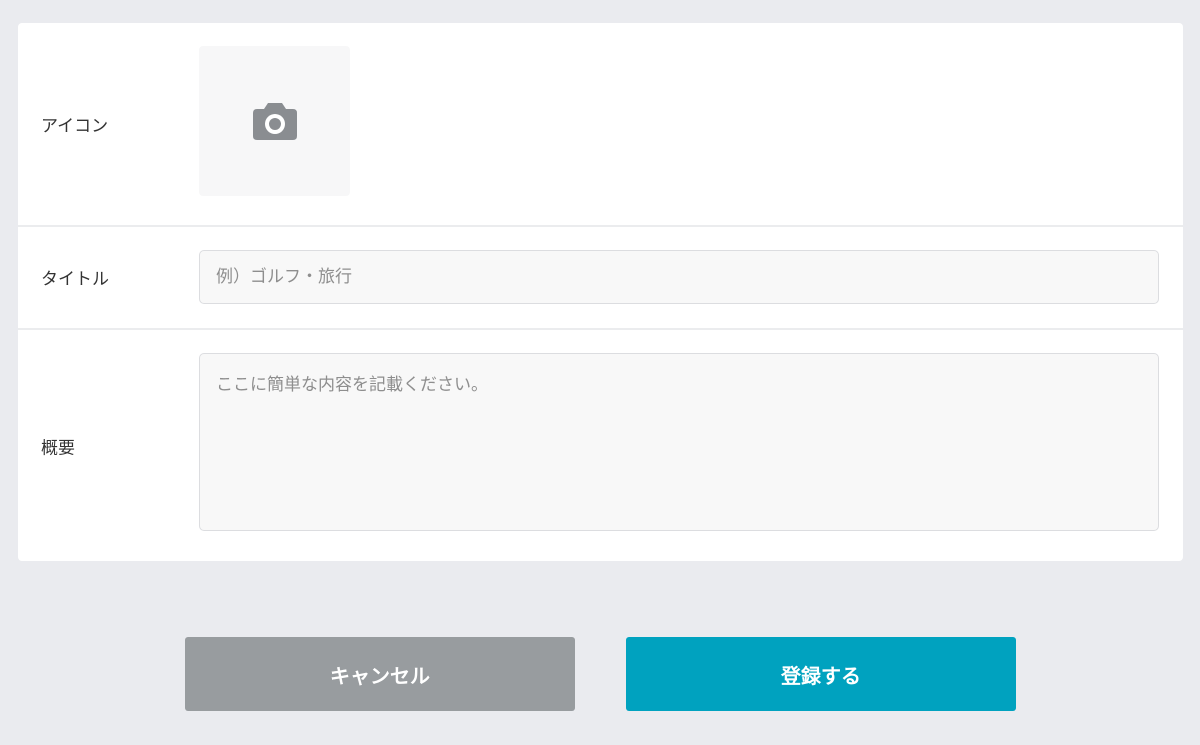 This screenshot has height=745, width=1200. I want to click on summary-label: 概要, so click(58, 448).